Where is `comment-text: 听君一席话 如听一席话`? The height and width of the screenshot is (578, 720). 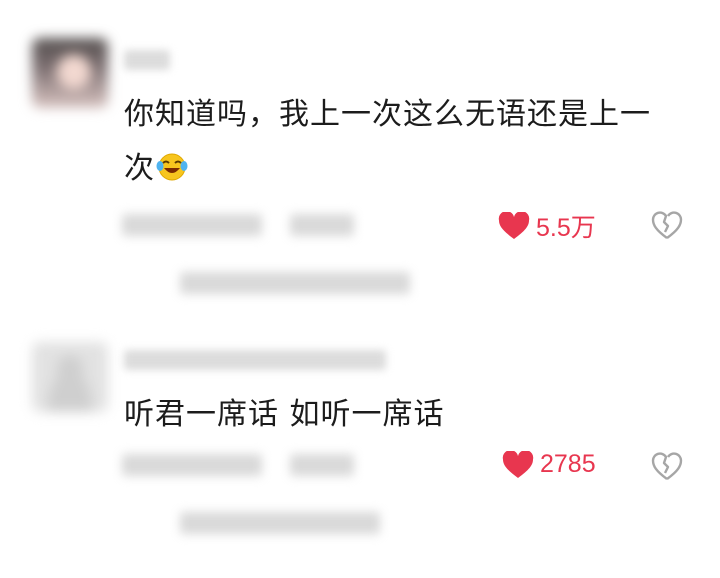 comment-text: 听君一席话 如听一席话 is located at coordinates (402, 415).